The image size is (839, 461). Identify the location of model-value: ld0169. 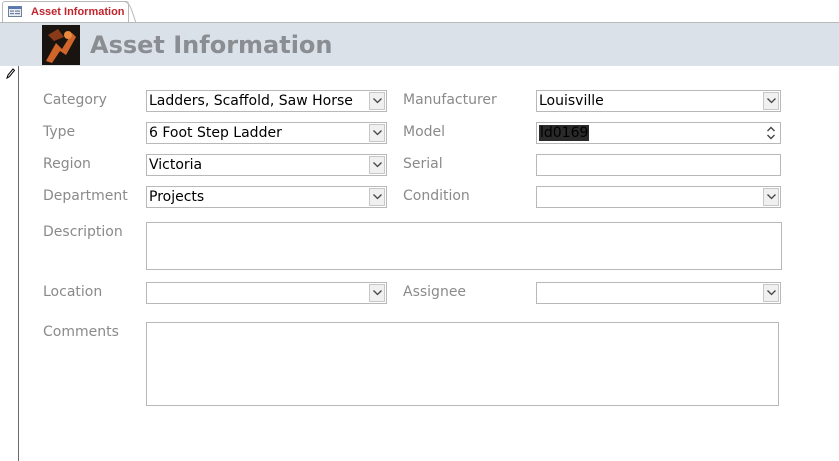
(564, 133).